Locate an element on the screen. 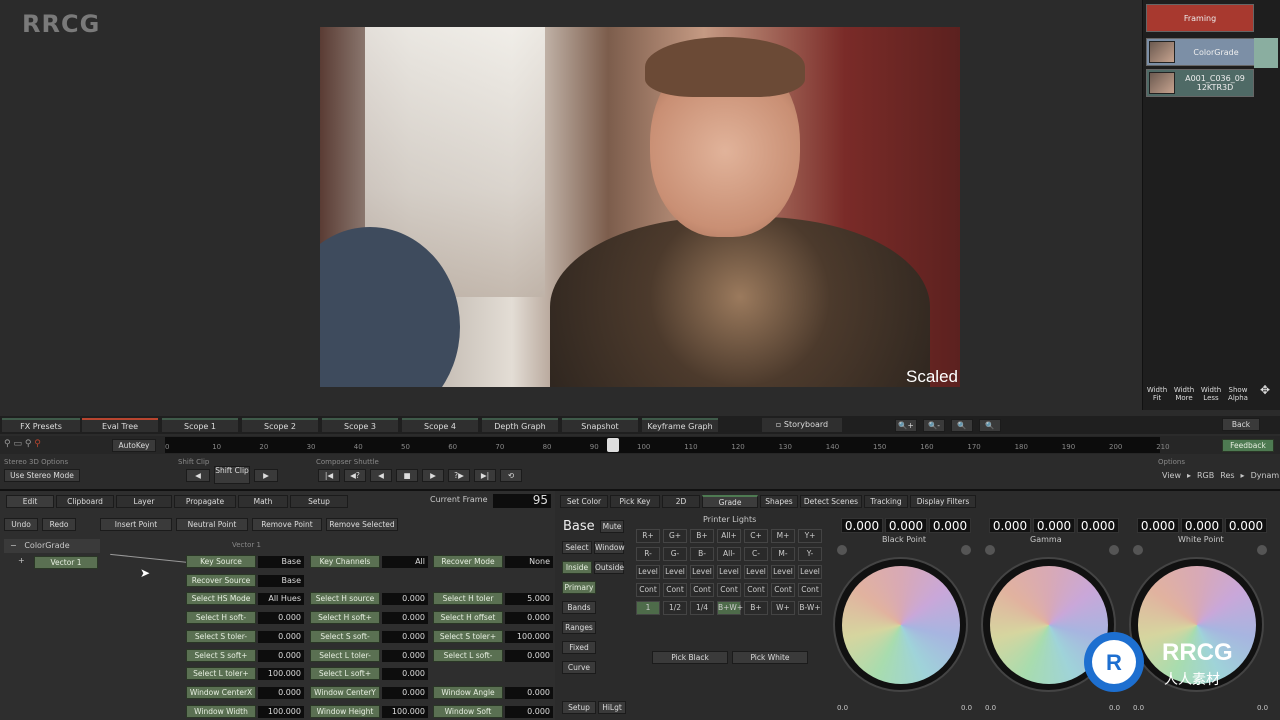  param-label: Select H soft+ is located at coordinates (345, 618).